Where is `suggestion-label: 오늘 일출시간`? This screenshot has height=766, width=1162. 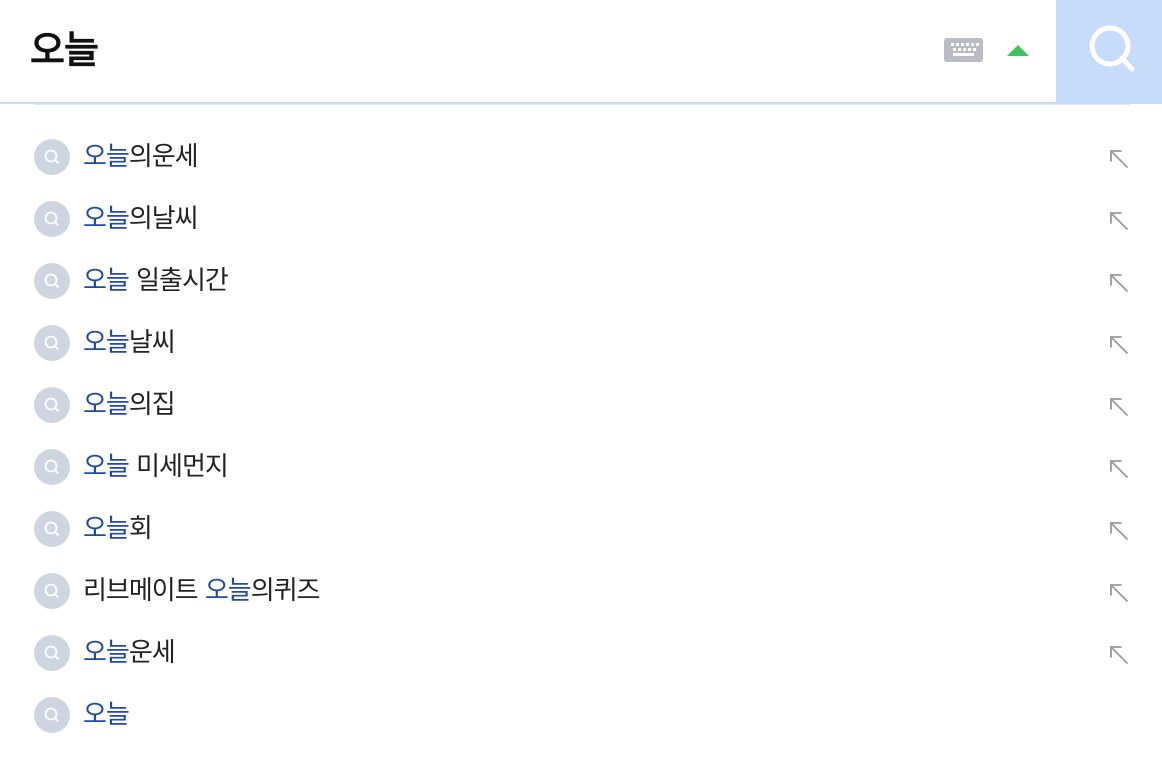
suggestion-label: 오늘 일출시간 is located at coordinates (156, 281).